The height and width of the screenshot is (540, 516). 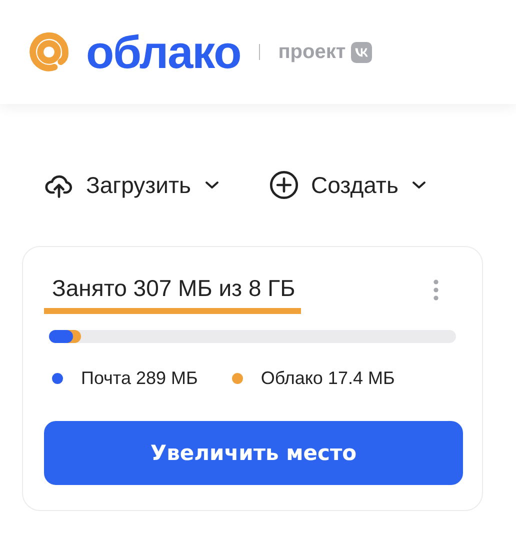 What do you see at coordinates (173, 288) in the screenshot?
I see `storage-title: Занято 307 МБ из 8 ГБ` at bounding box center [173, 288].